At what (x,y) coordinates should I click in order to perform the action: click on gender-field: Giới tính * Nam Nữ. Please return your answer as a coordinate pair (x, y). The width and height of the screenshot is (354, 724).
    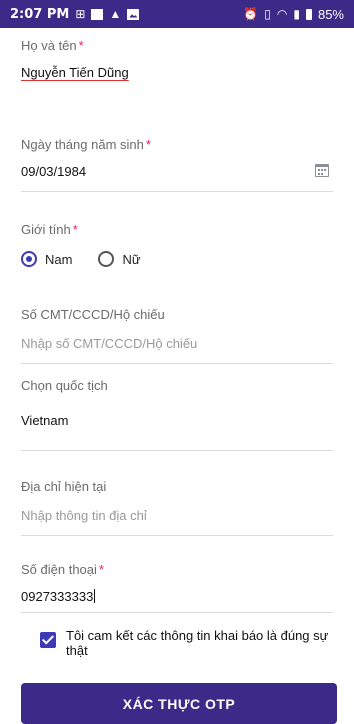
    Looking at the image, I should click on (177, 244).